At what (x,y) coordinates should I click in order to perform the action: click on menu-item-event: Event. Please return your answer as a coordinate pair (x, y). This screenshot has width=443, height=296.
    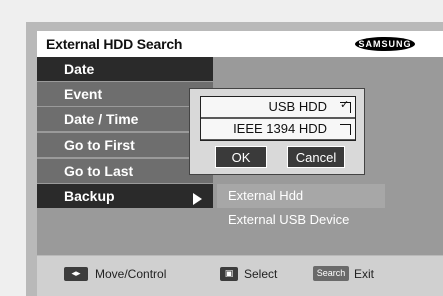
    Looking at the image, I should click on (125, 94).